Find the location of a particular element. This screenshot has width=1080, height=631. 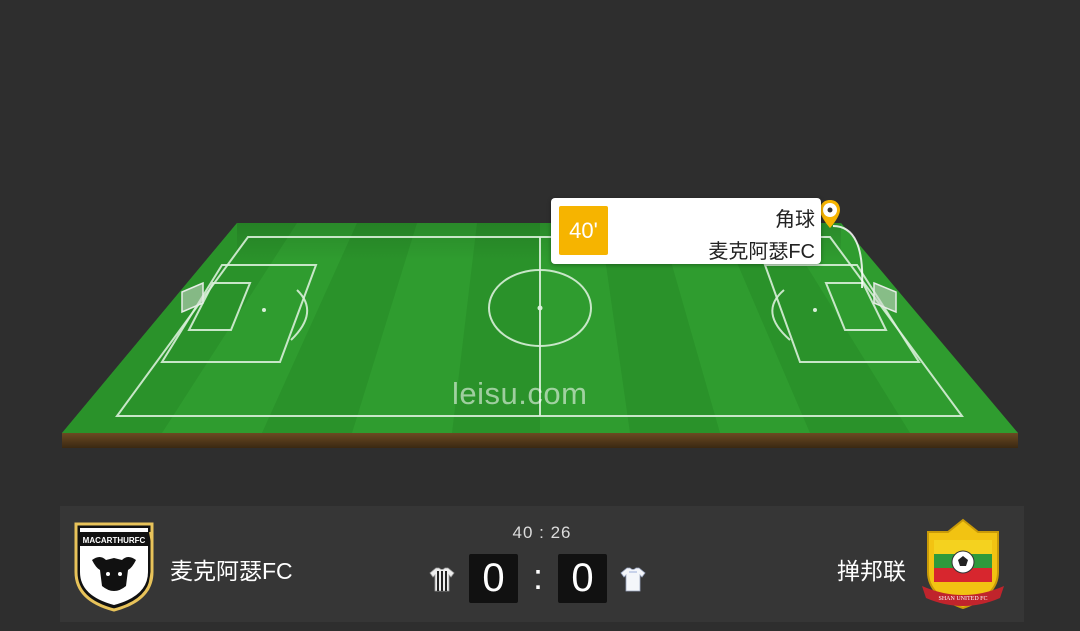

away-score: 0 is located at coordinates (582, 578).